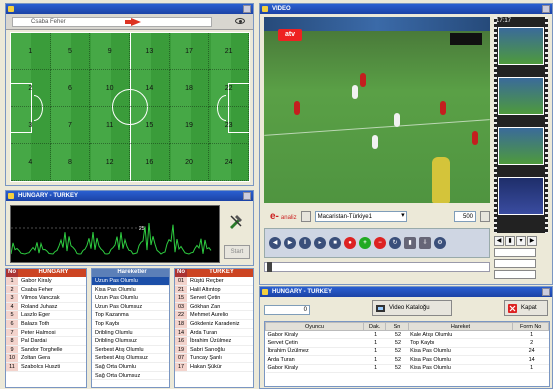 This screenshot has height=389, width=553. Describe the element at coordinates (70, 88) in the screenshot. I see `pitch-zone: 6` at that location.